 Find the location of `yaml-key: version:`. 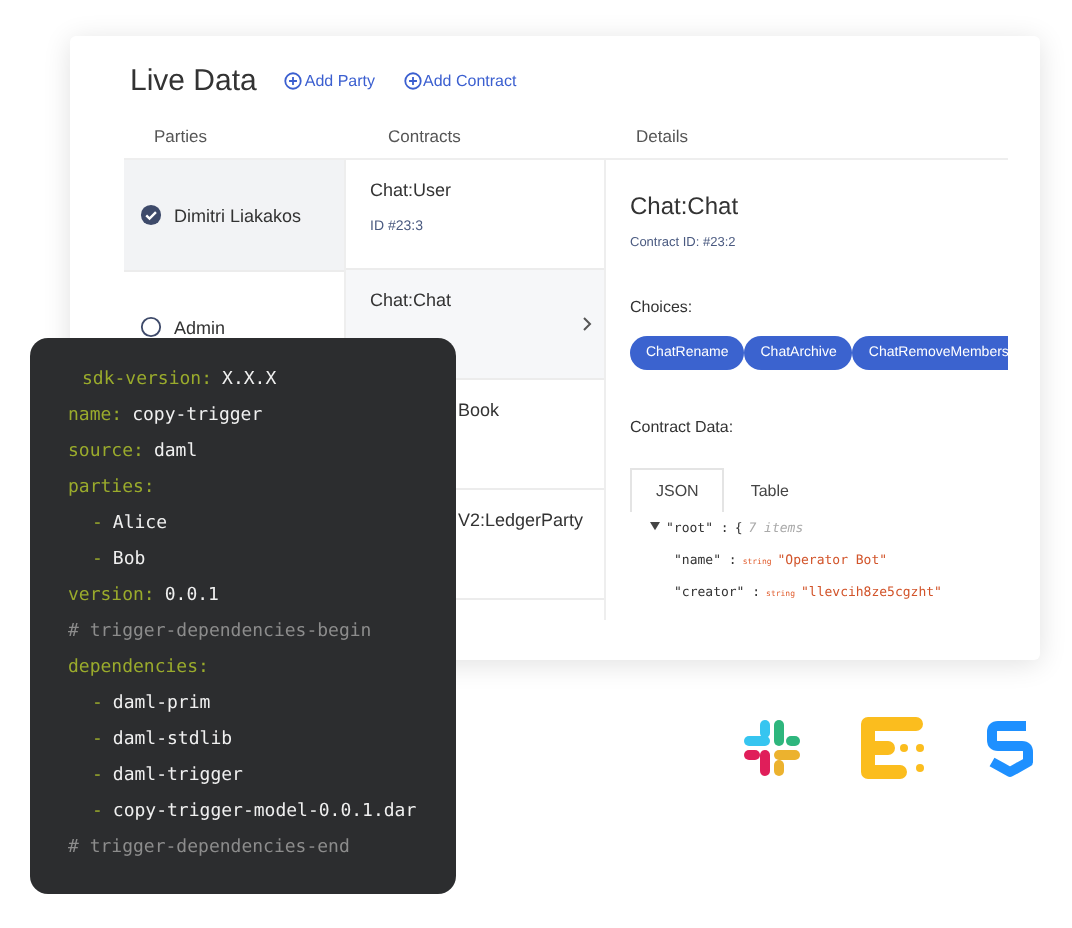

yaml-key: version: is located at coordinates (111, 596).